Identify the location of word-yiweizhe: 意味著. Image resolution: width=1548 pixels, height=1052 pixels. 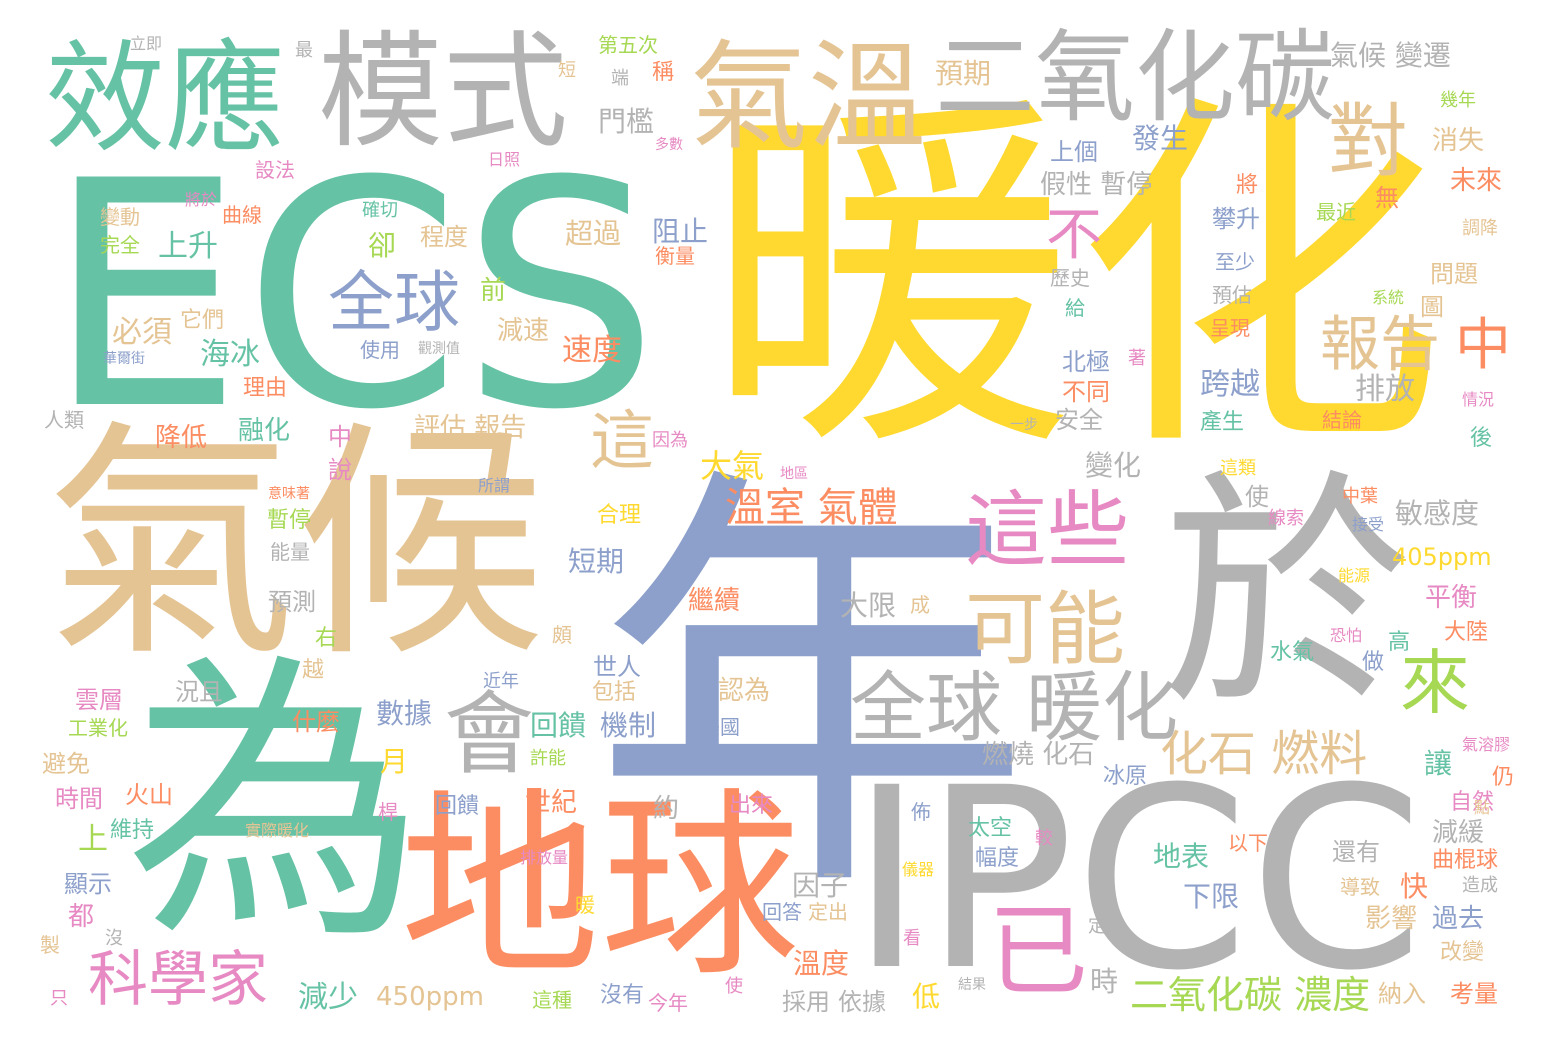
(289, 494).